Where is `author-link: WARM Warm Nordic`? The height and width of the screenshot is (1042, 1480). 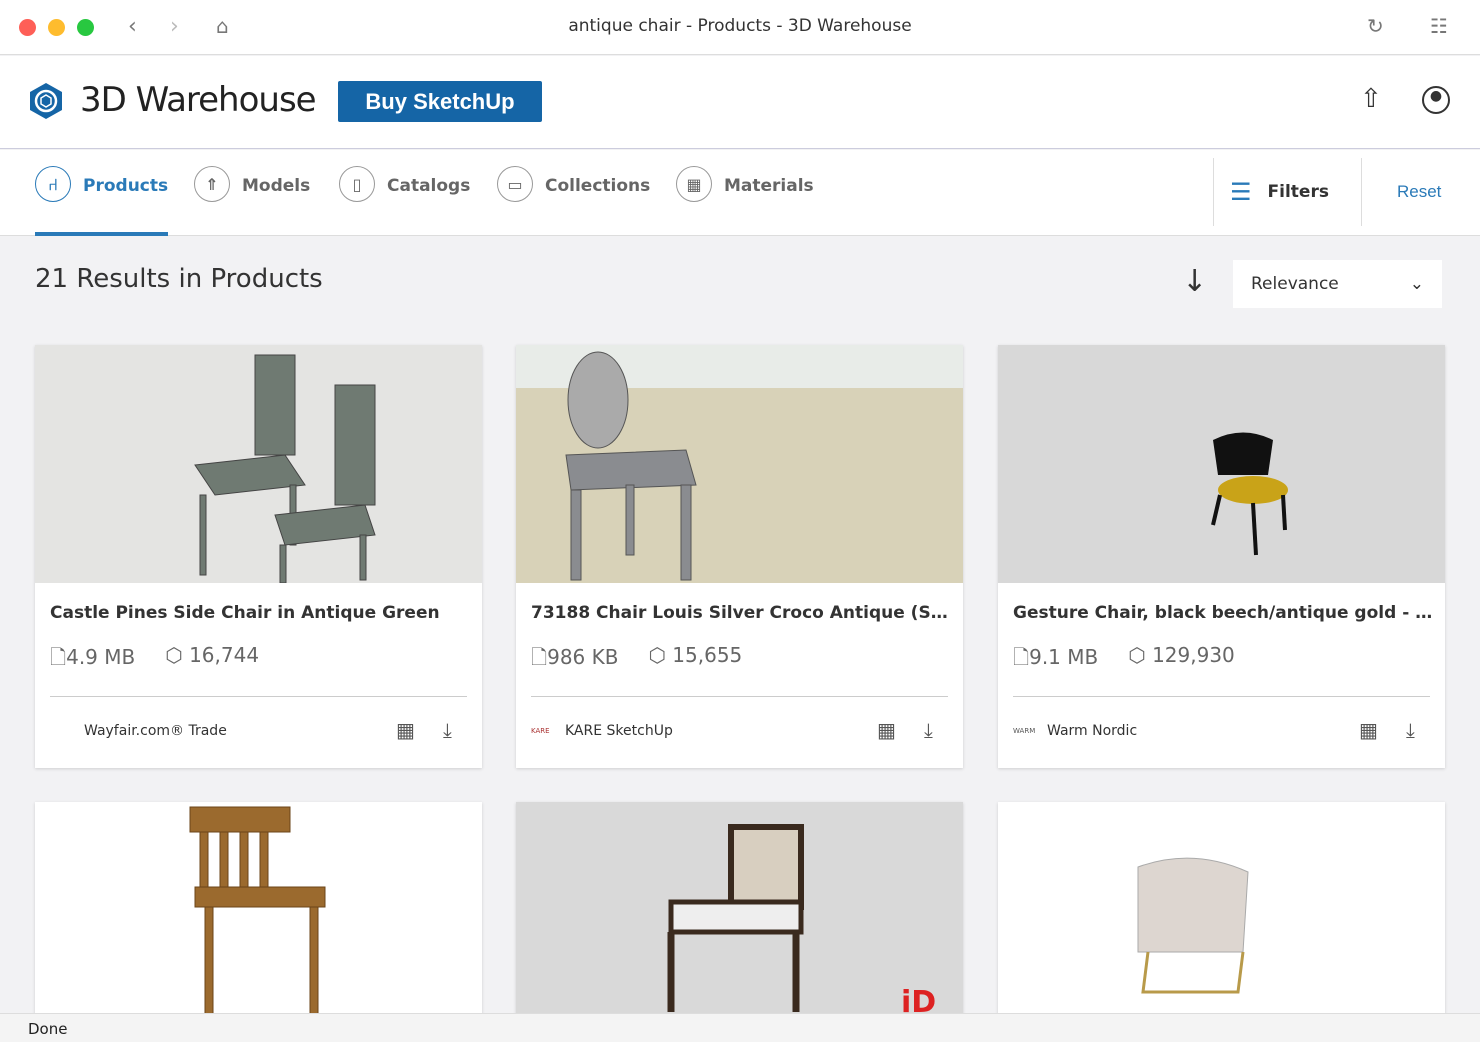
author-link: WARM Warm Nordic is located at coordinates (1075, 731).